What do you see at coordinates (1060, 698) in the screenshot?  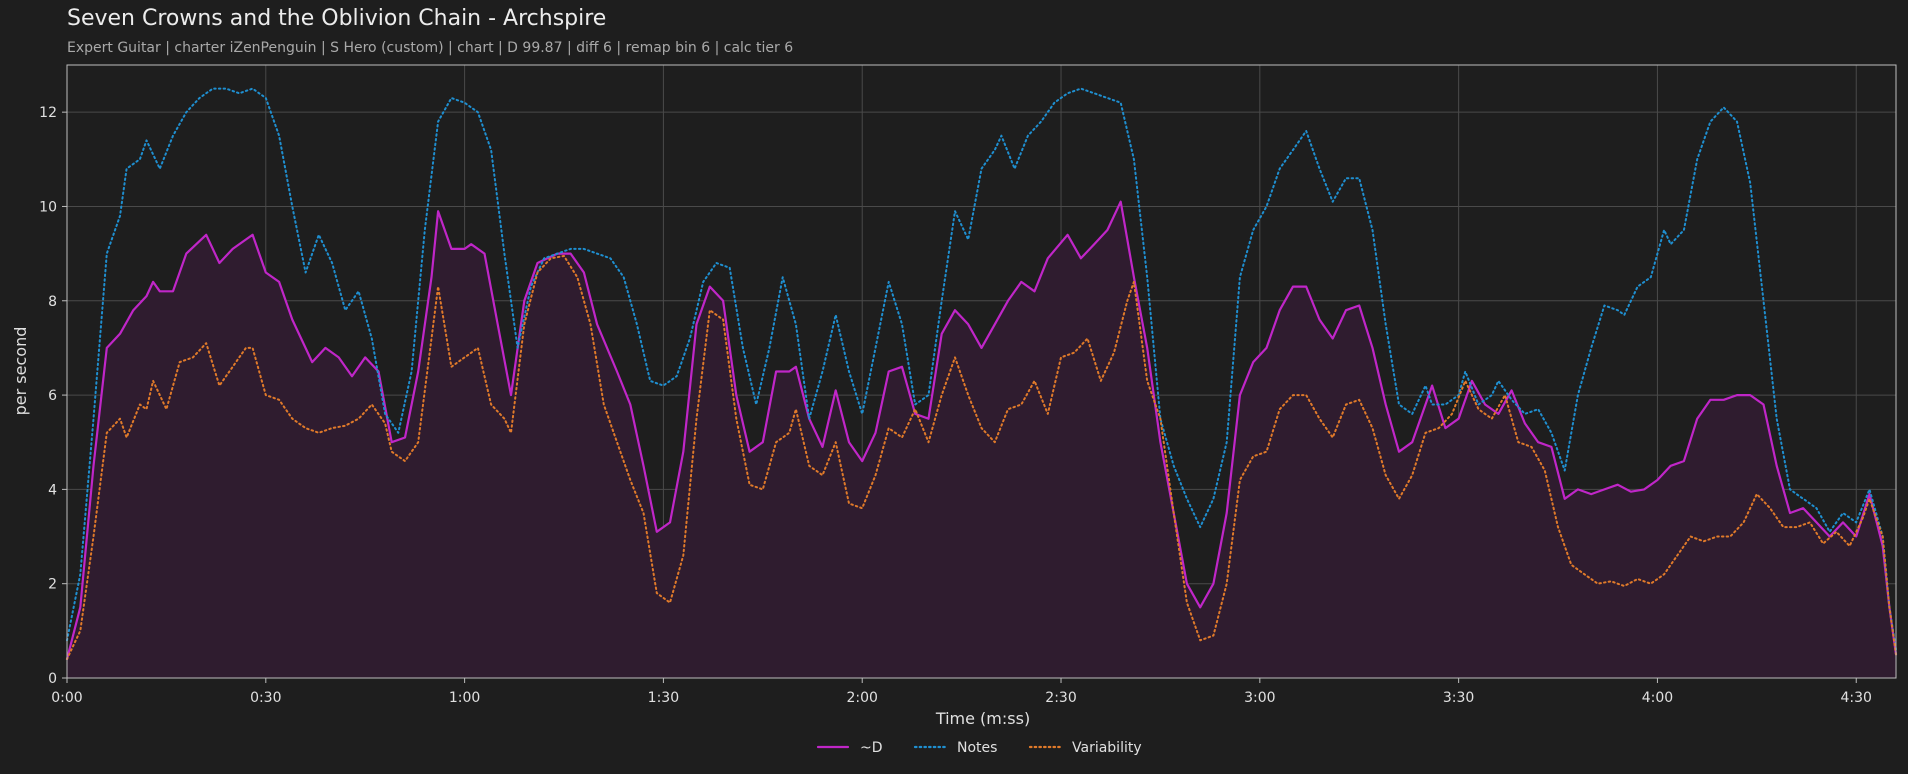 I see `x-tick-label: 2:30` at bounding box center [1060, 698].